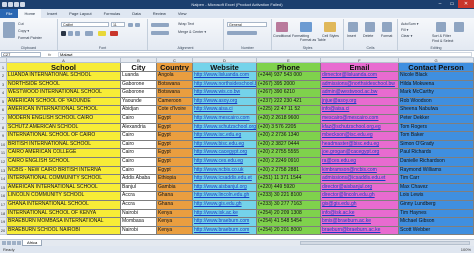 The width and height of the screenshot is (474, 253). I want to click on save-icon, so click(10, 4).